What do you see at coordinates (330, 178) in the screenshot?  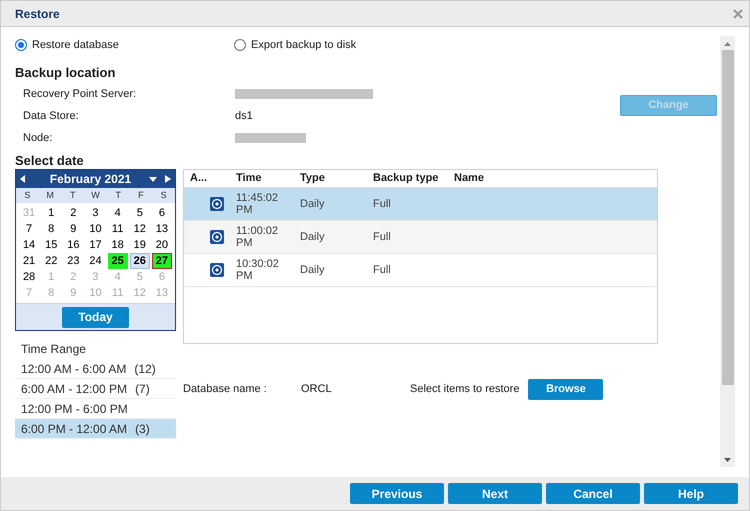 I see `column-header: Type` at bounding box center [330, 178].